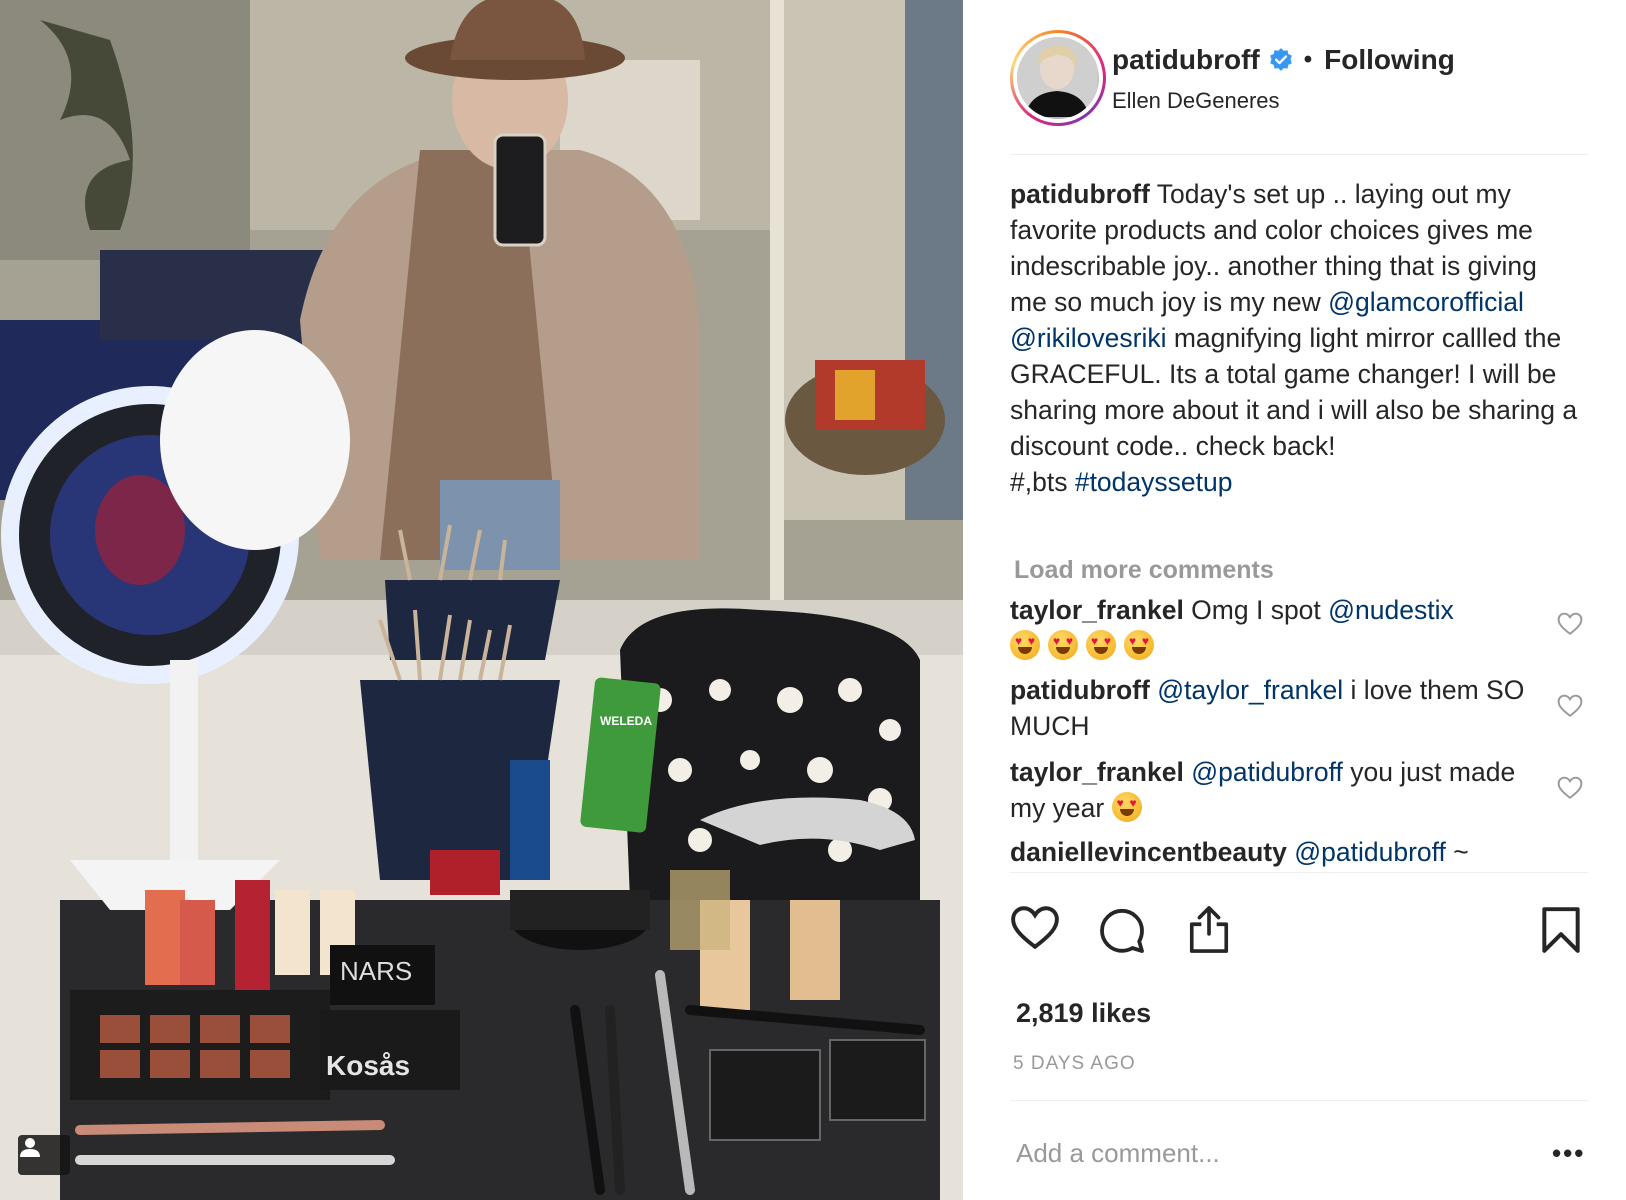 This screenshot has height=1200, width=1626. What do you see at coordinates (1299, 935) in the screenshot?
I see `post-actions-bar` at bounding box center [1299, 935].